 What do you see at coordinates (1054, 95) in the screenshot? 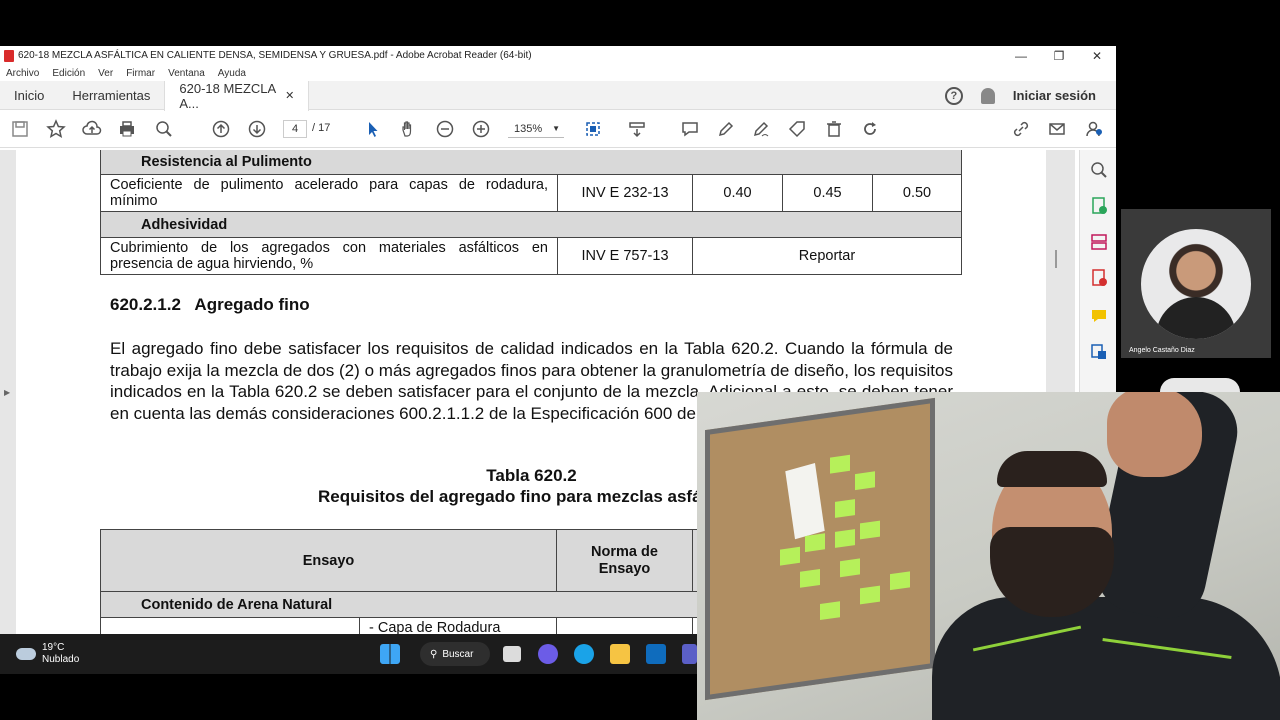
I see `signin-button: Iniciar sesión` at bounding box center [1054, 95].